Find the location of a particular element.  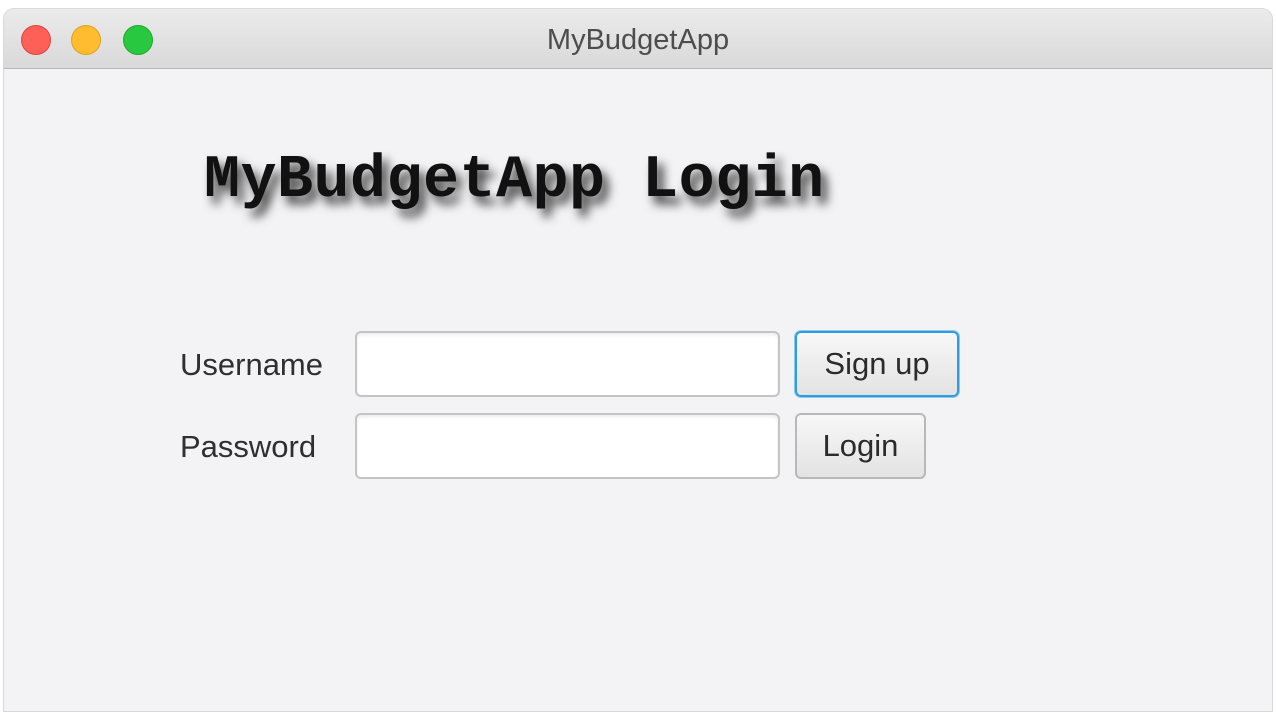

login-button: Login is located at coordinates (860, 446).